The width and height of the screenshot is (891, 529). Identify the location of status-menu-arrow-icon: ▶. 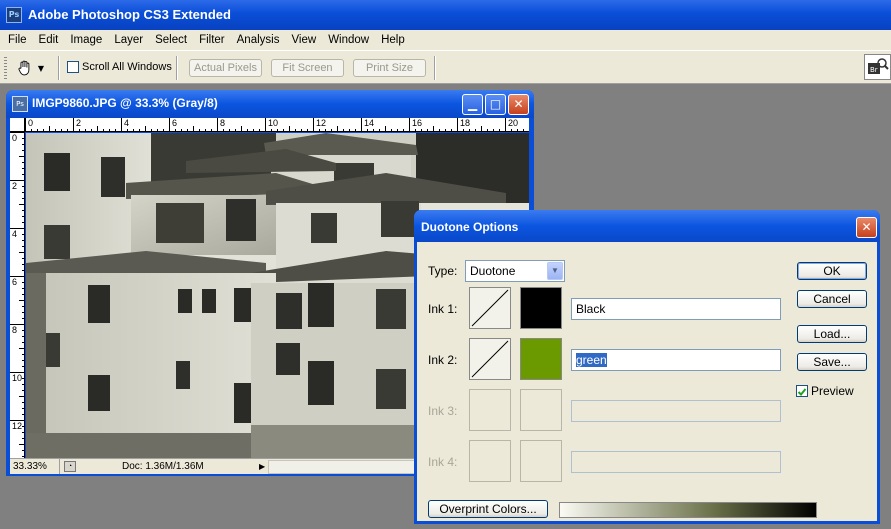
(262, 466).